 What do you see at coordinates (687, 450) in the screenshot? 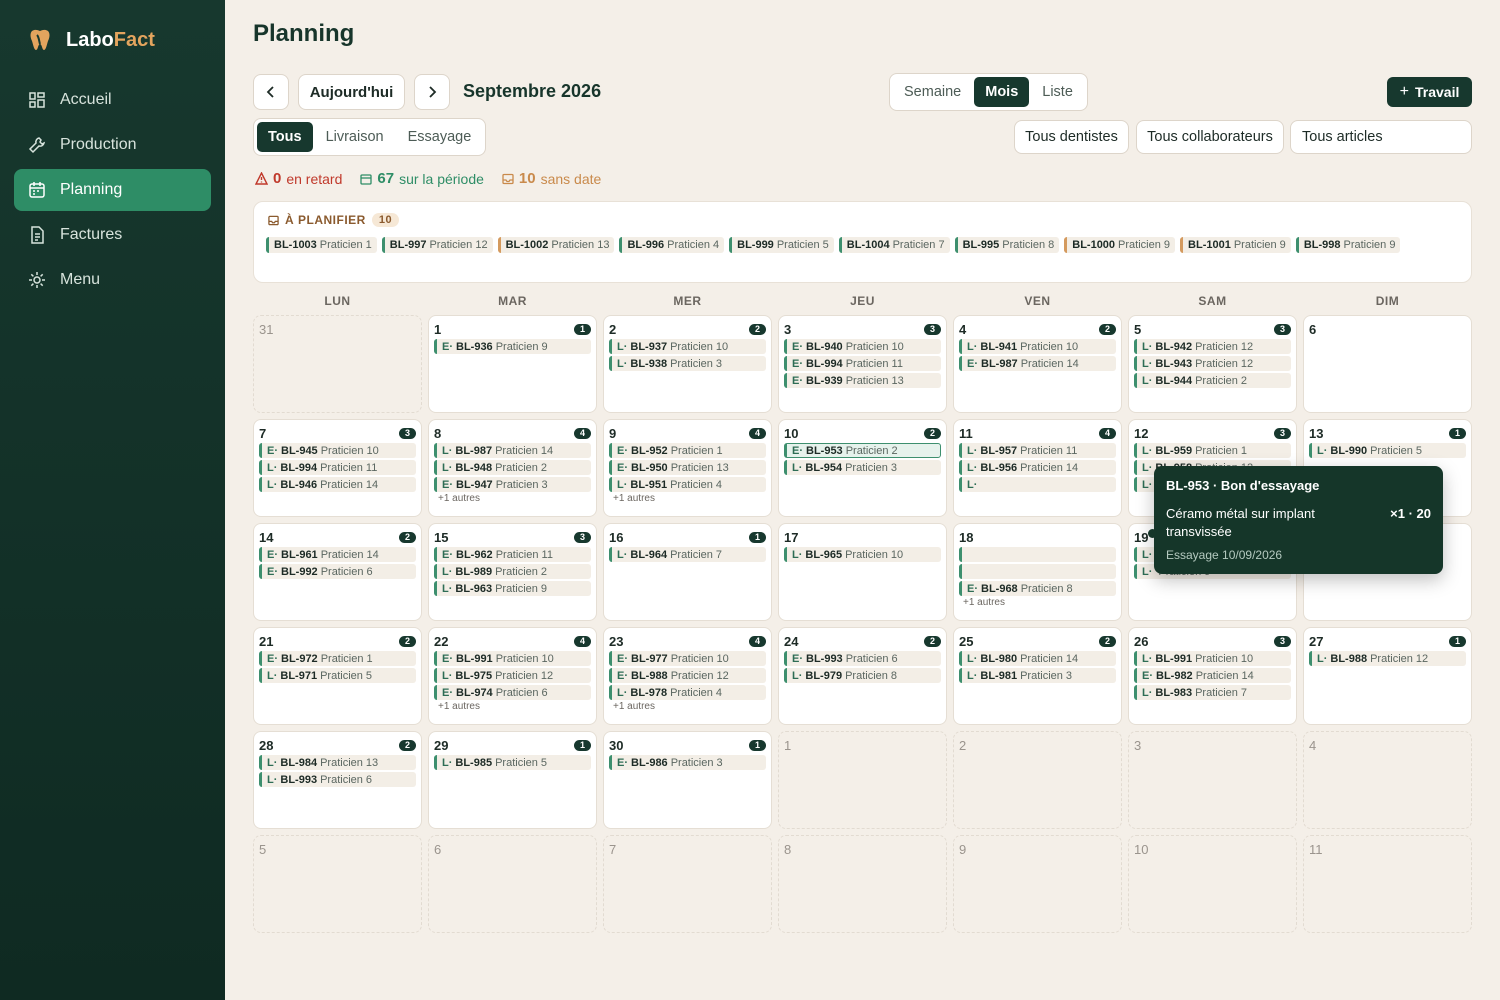
I see `job-item: E· BL-952 Praticien 1` at bounding box center [687, 450].